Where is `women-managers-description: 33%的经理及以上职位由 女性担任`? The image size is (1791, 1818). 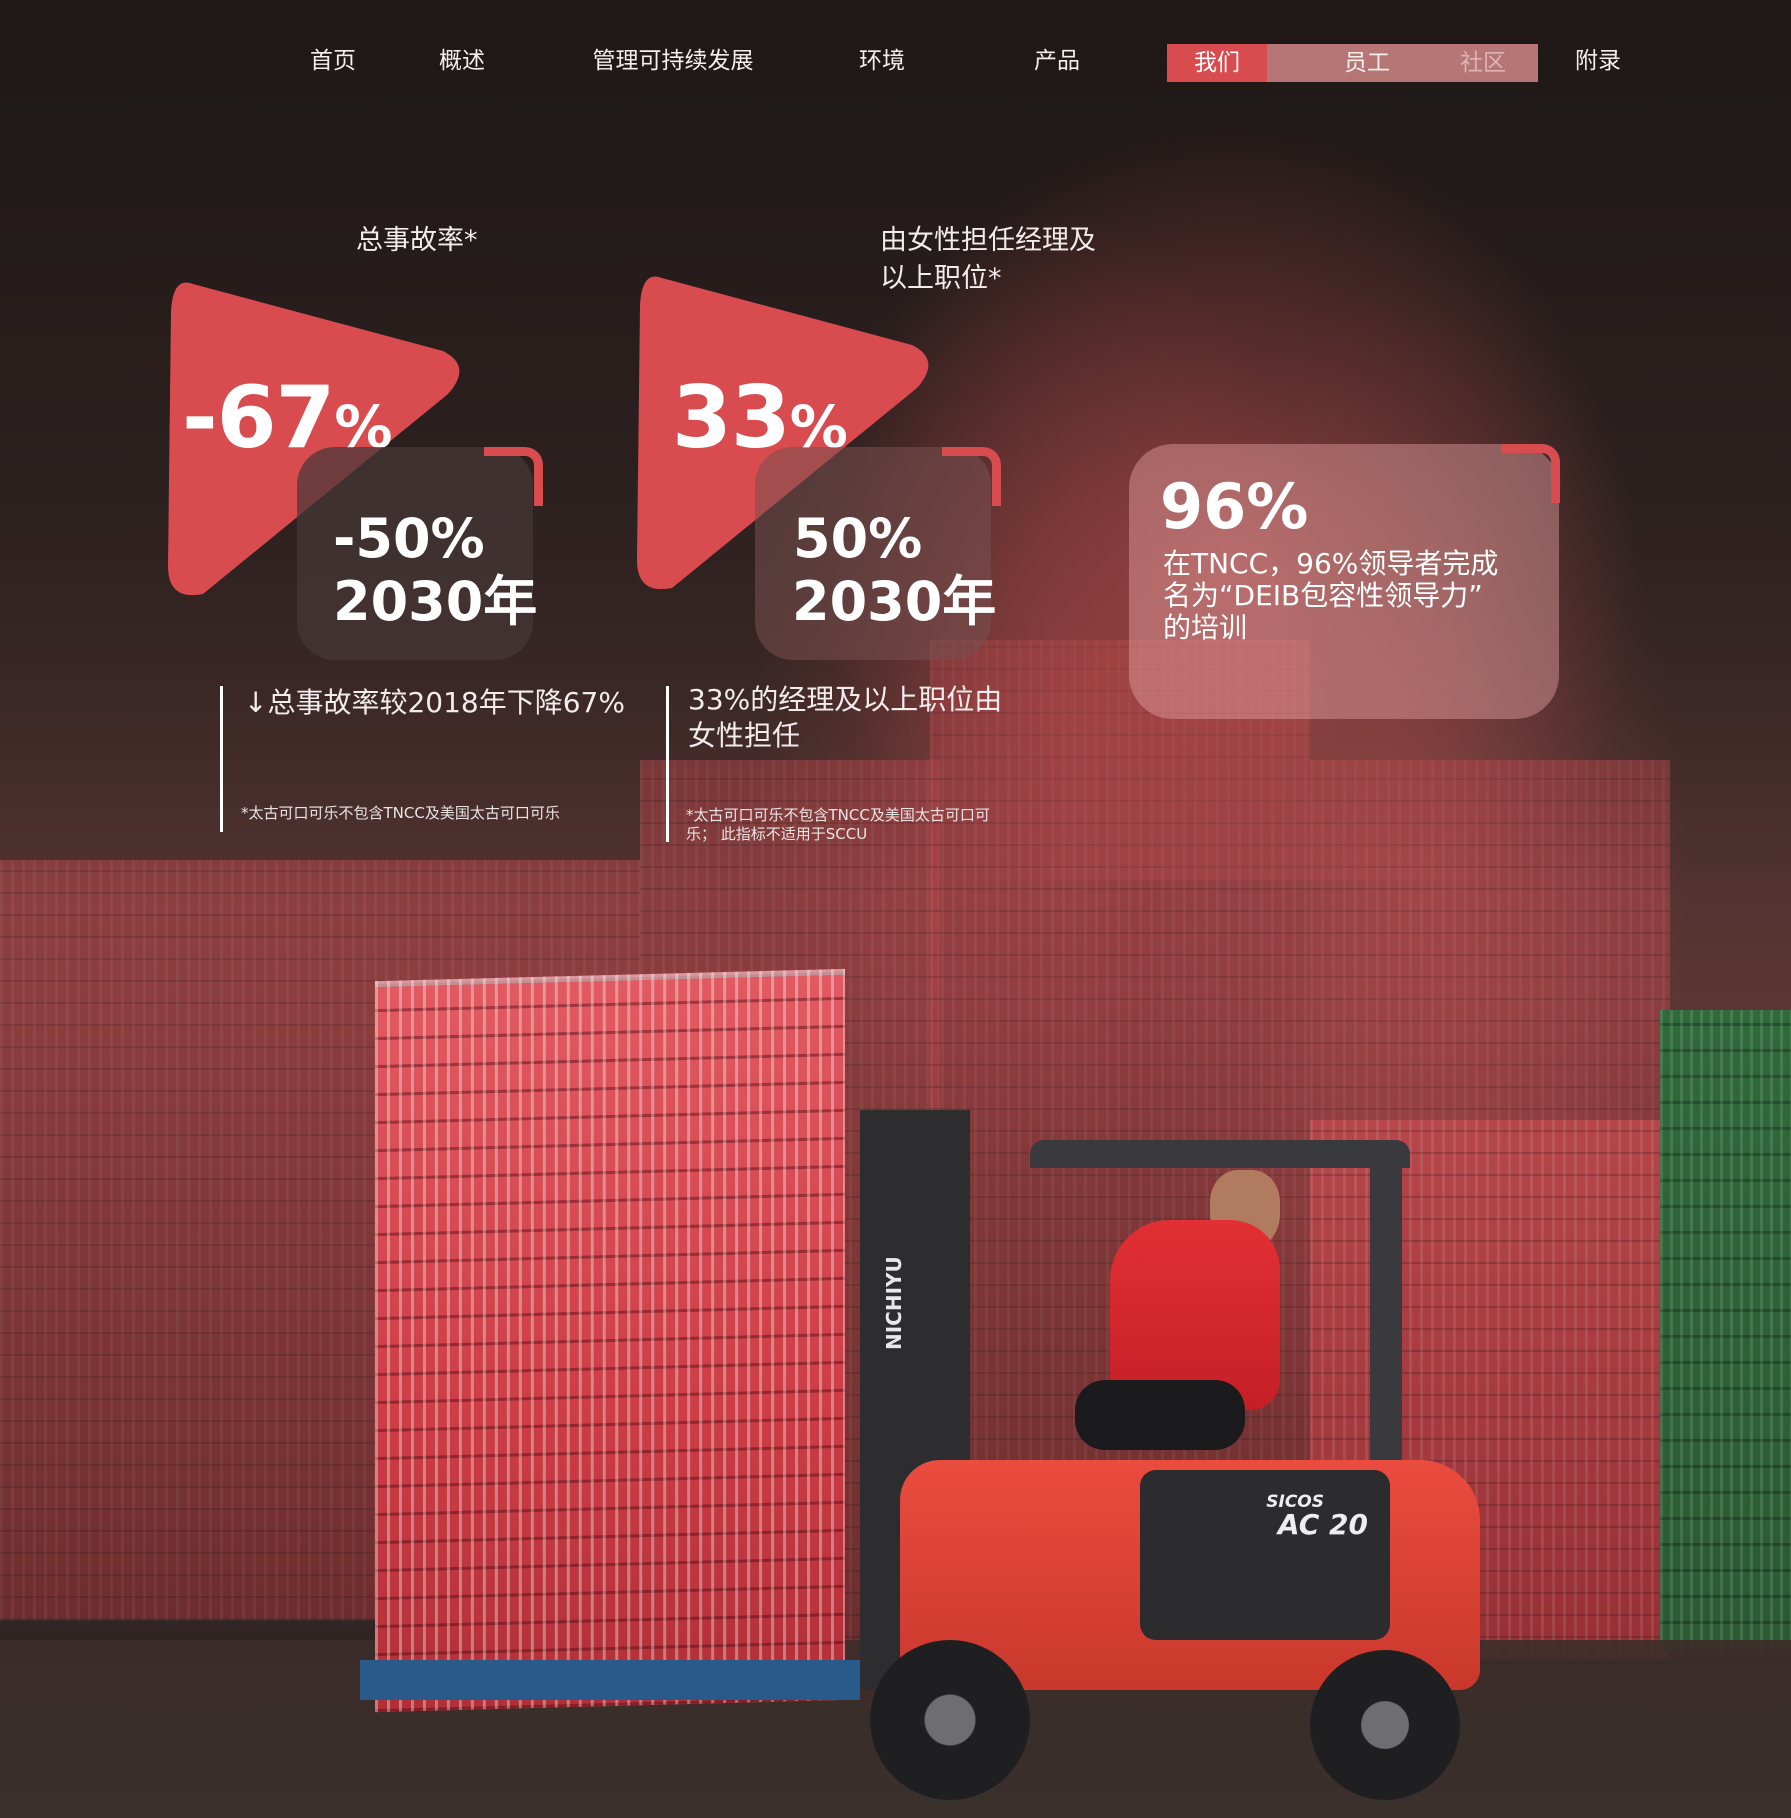
women-managers-description: 33%的经理及以上职位由 女性担任 is located at coordinates (845, 718).